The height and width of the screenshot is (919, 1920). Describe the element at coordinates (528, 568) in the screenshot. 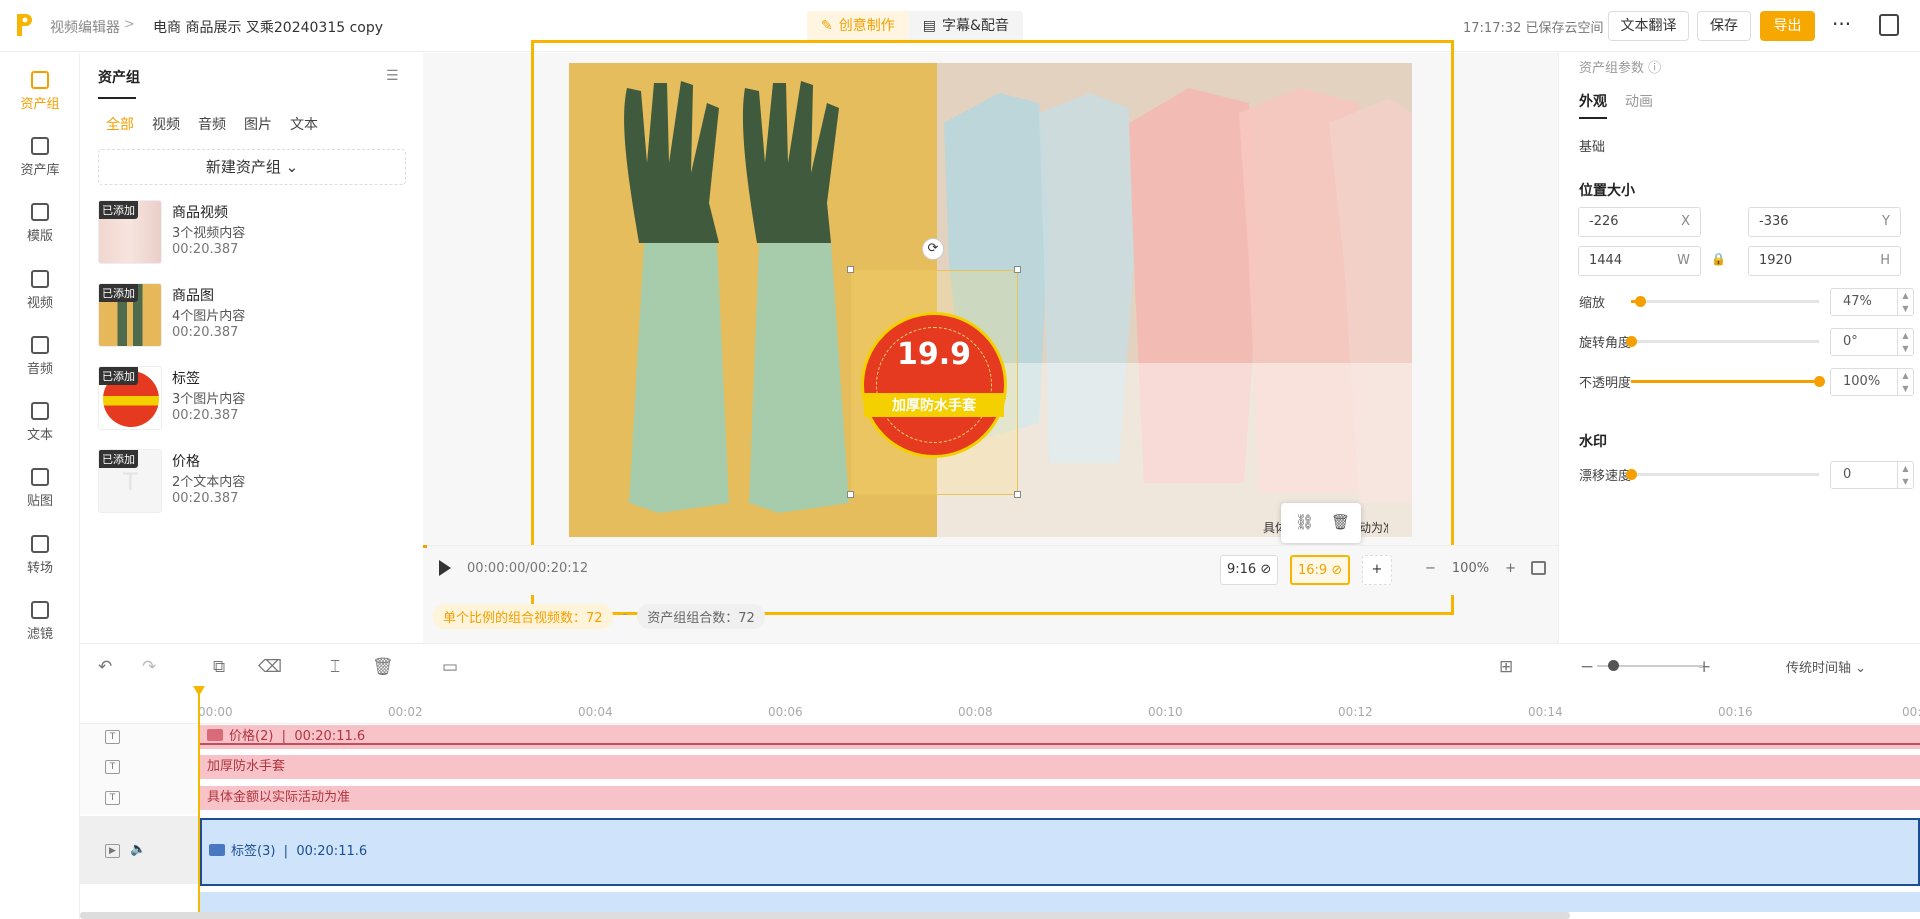

I see `timecode: 00:00:00/00:20:12` at that location.